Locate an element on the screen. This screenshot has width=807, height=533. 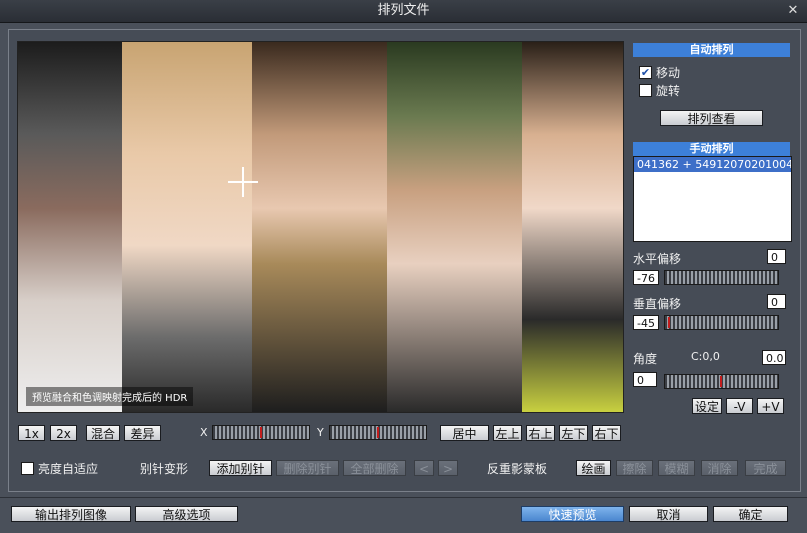
angle-plus-button: +V is located at coordinates (770, 406).